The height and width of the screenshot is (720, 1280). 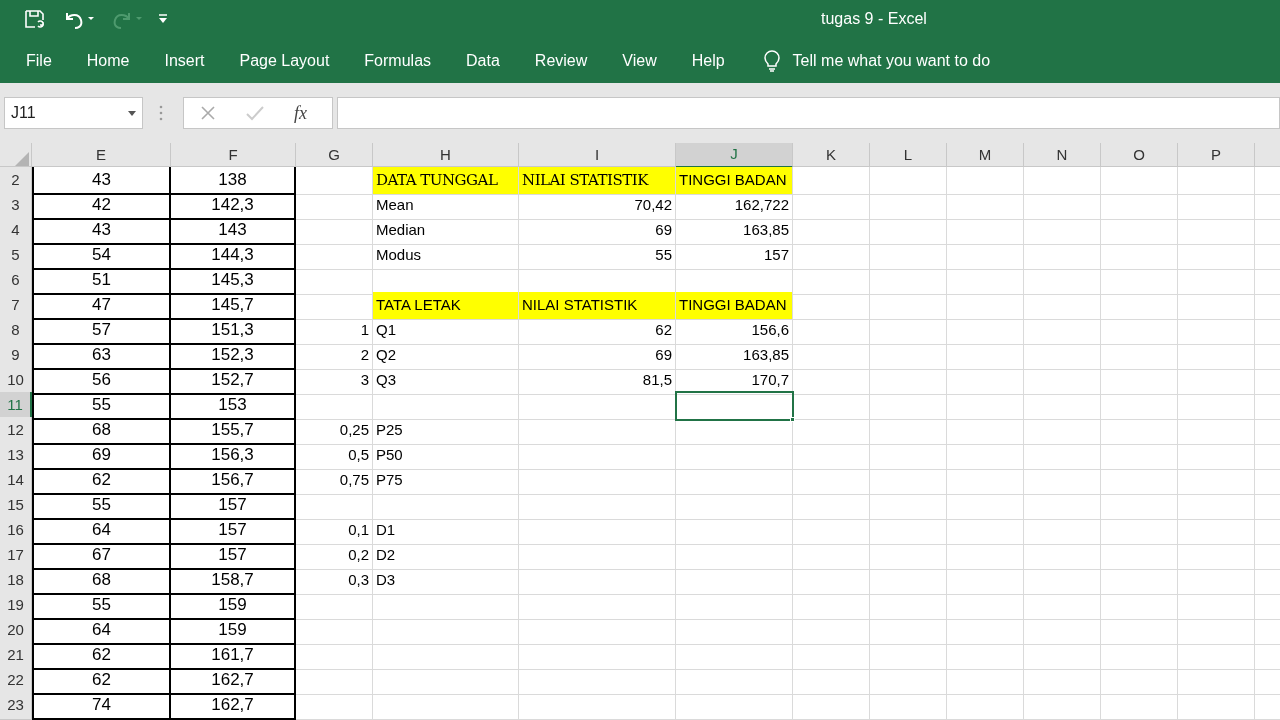 I want to click on column-header: P, so click(x=1216, y=155).